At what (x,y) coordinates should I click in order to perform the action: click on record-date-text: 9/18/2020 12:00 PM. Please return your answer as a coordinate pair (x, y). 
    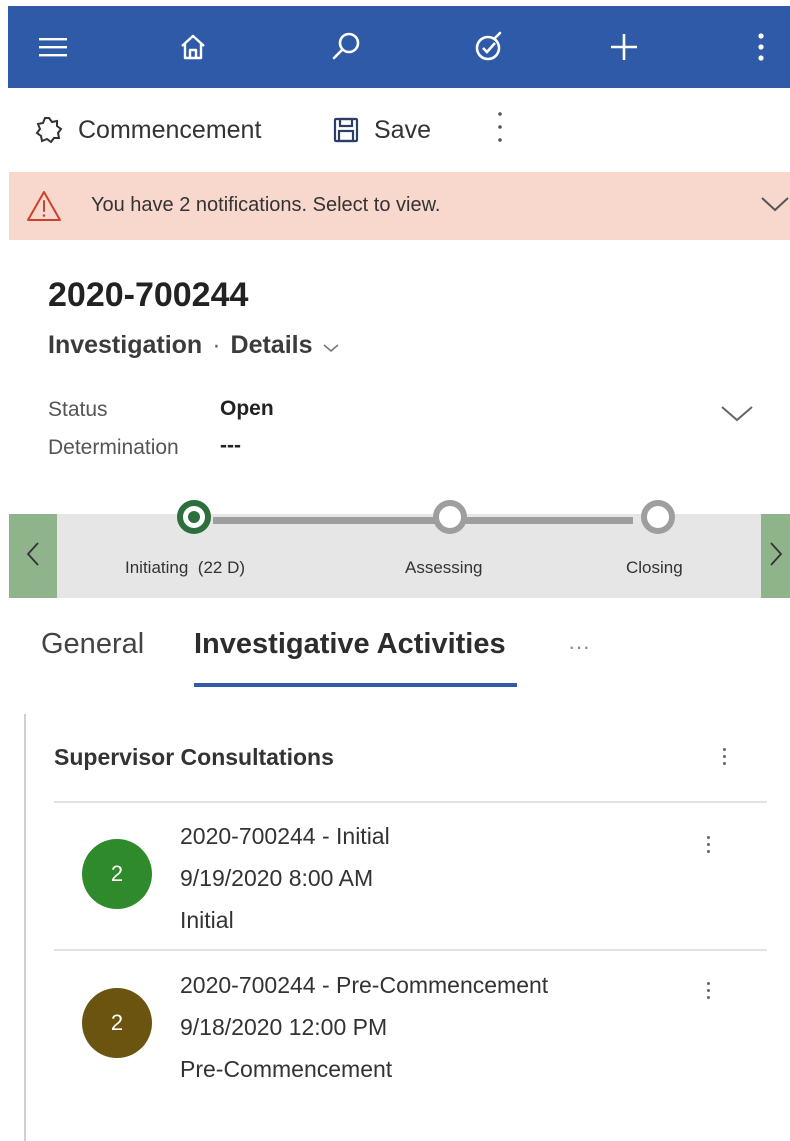
    Looking at the image, I should click on (284, 1027).